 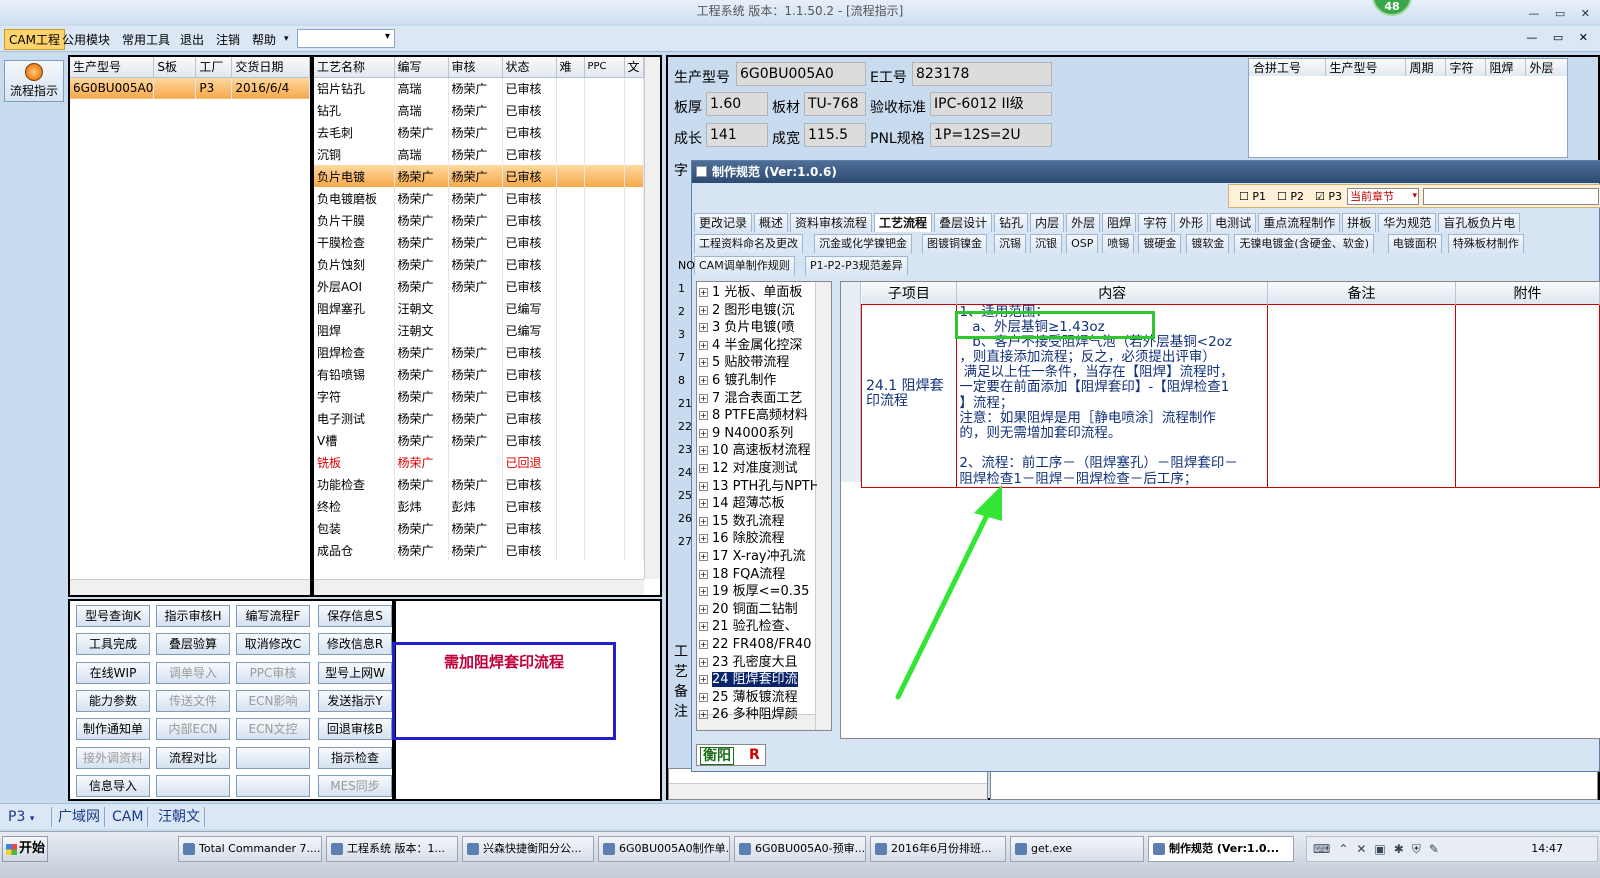 I want to click on tab-tabs_row2-7: 镀硬金, so click(x=1160, y=243).